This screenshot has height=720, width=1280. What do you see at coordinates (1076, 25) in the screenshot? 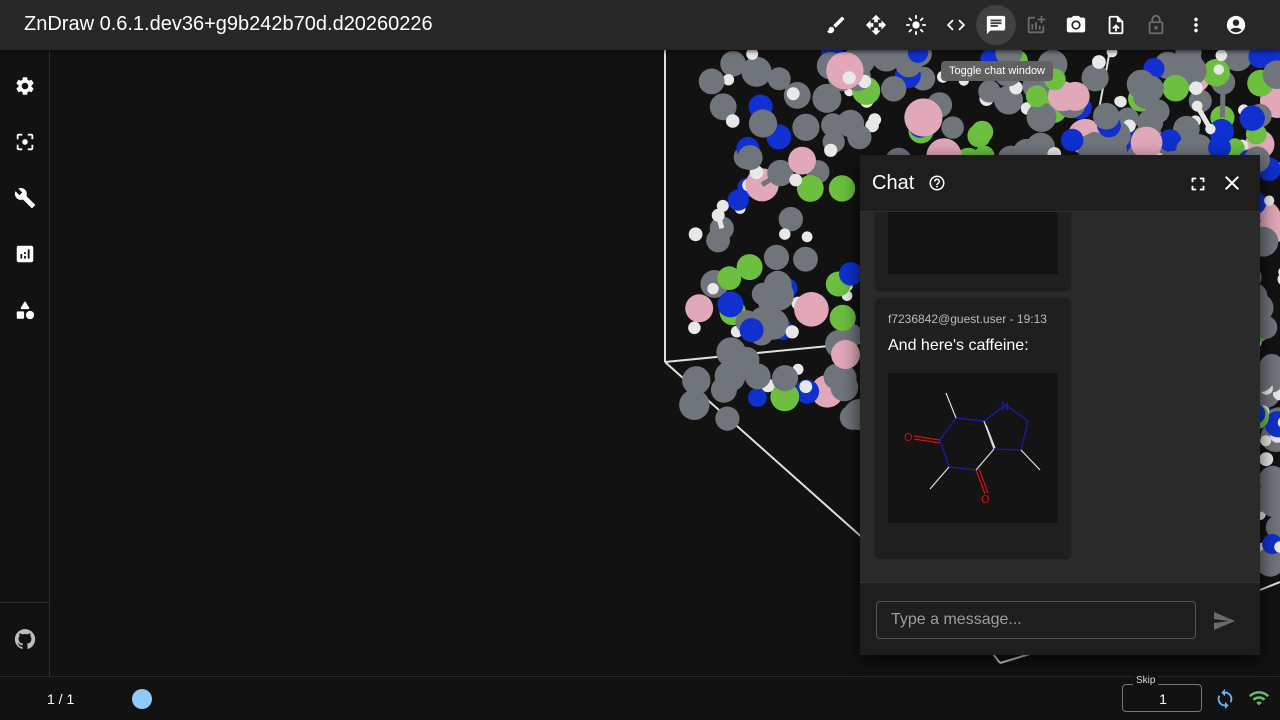
I see `screenshot-button` at bounding box center [1076, 25].